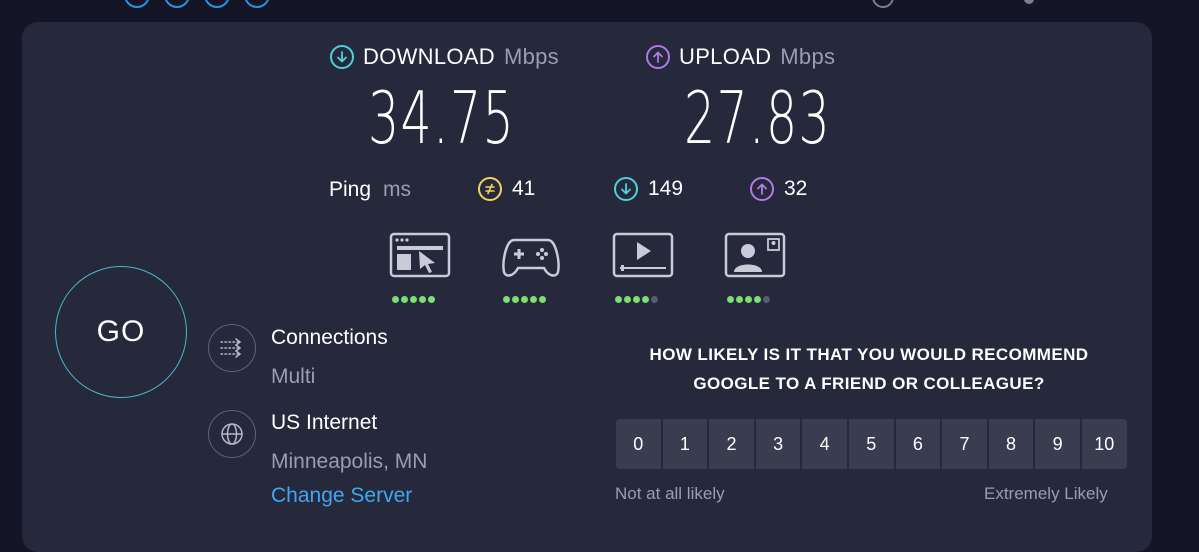 The width and height of the screenshot is (1199, 552). I want to click on download-unit: Mbps, so click(531, 56).